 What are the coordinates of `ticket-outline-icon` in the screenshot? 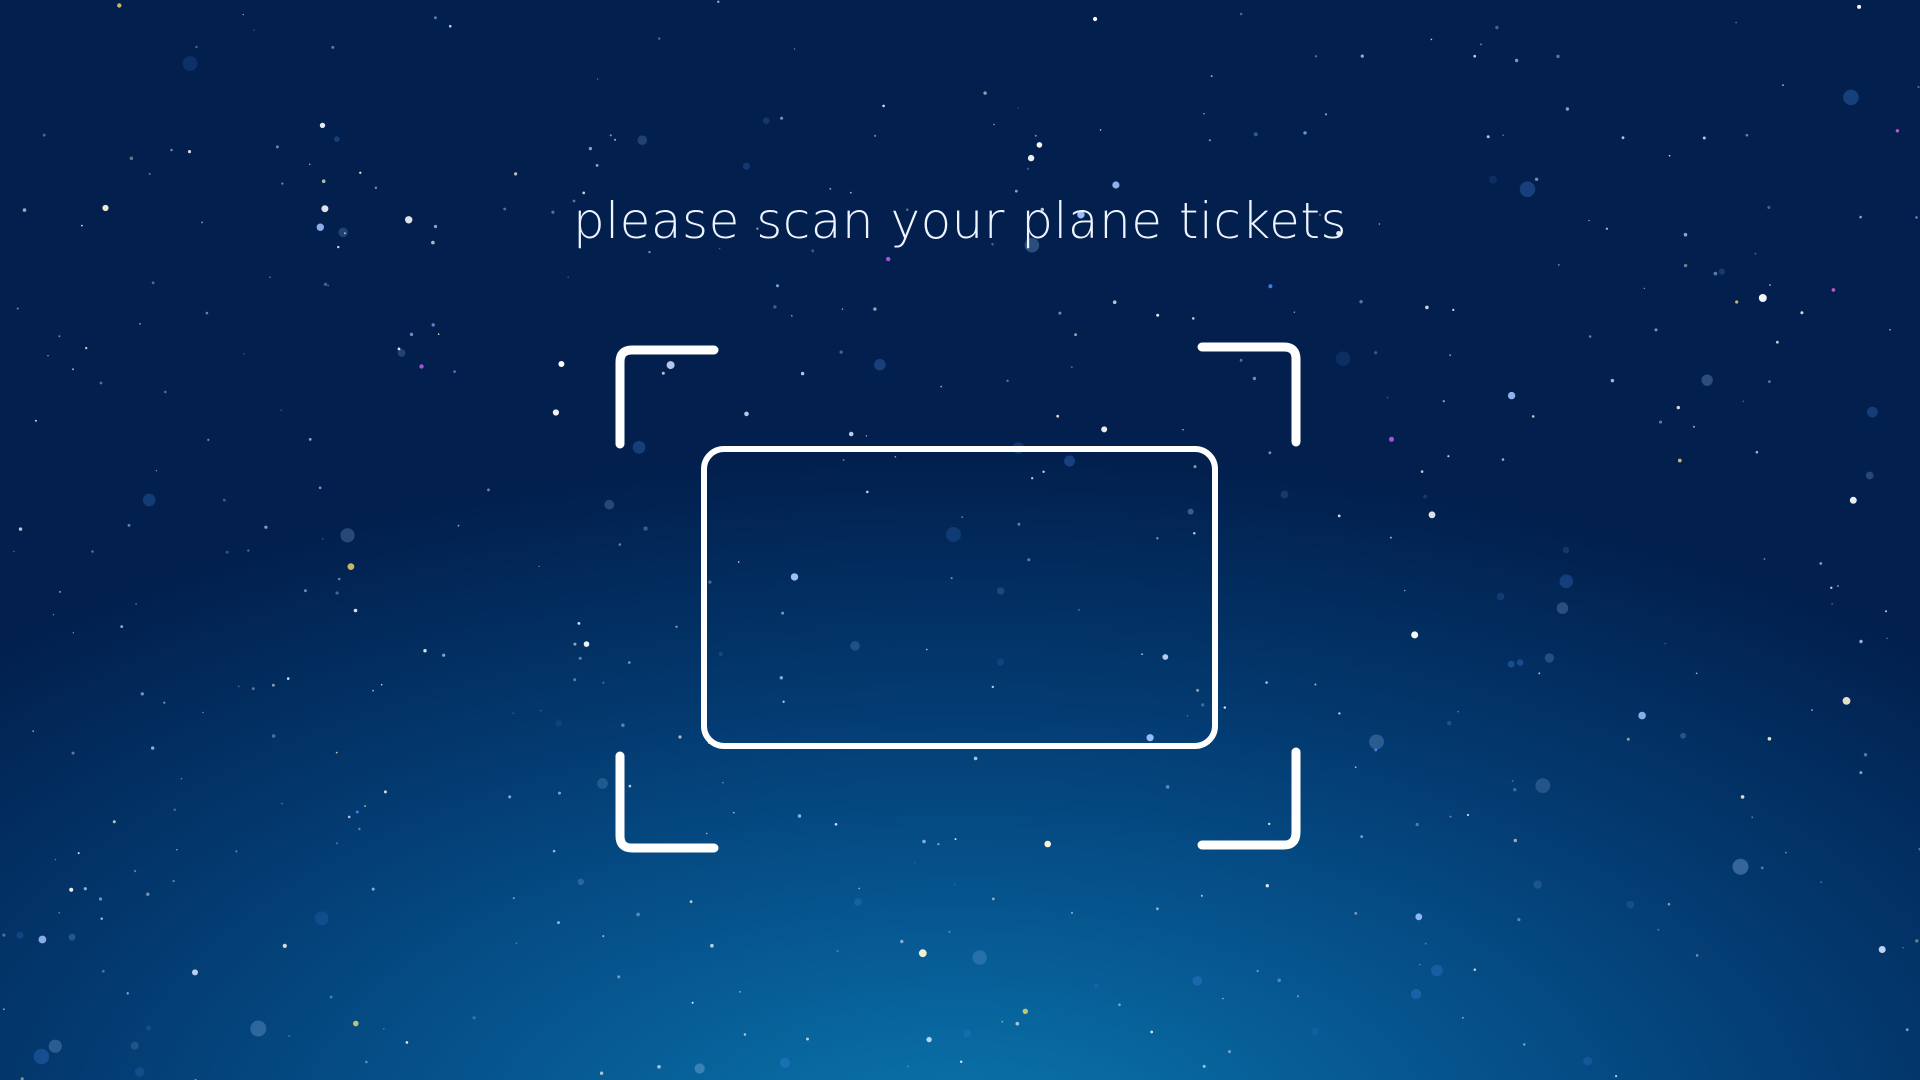 It's located at (959, 597).